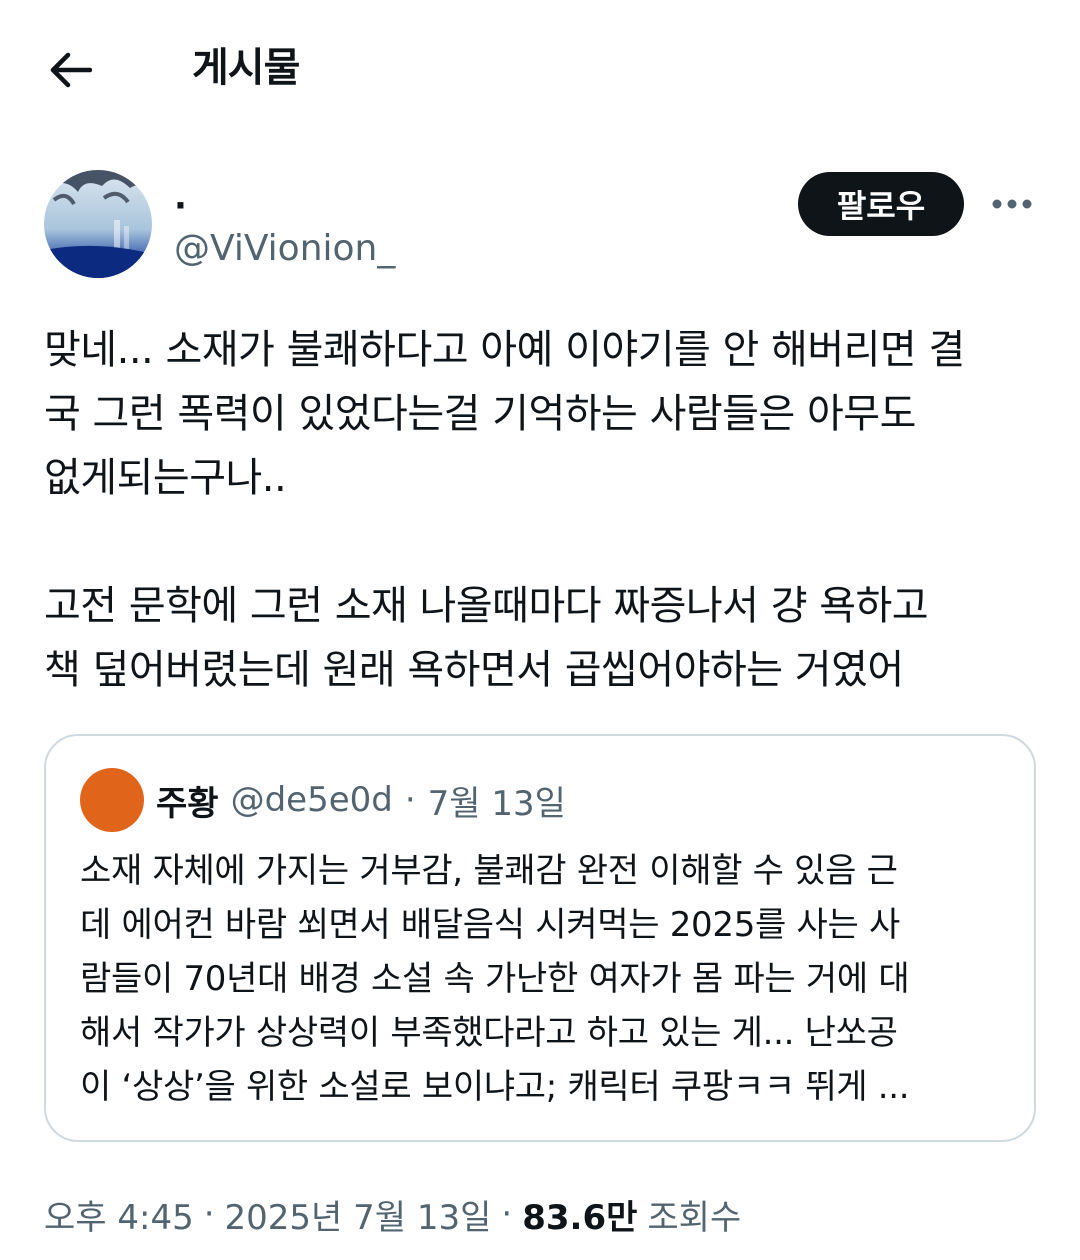 Image resolution: width=1080 pixels, height=1260 pixels. I want to click on author-display-name: ·, so click(180, 206).